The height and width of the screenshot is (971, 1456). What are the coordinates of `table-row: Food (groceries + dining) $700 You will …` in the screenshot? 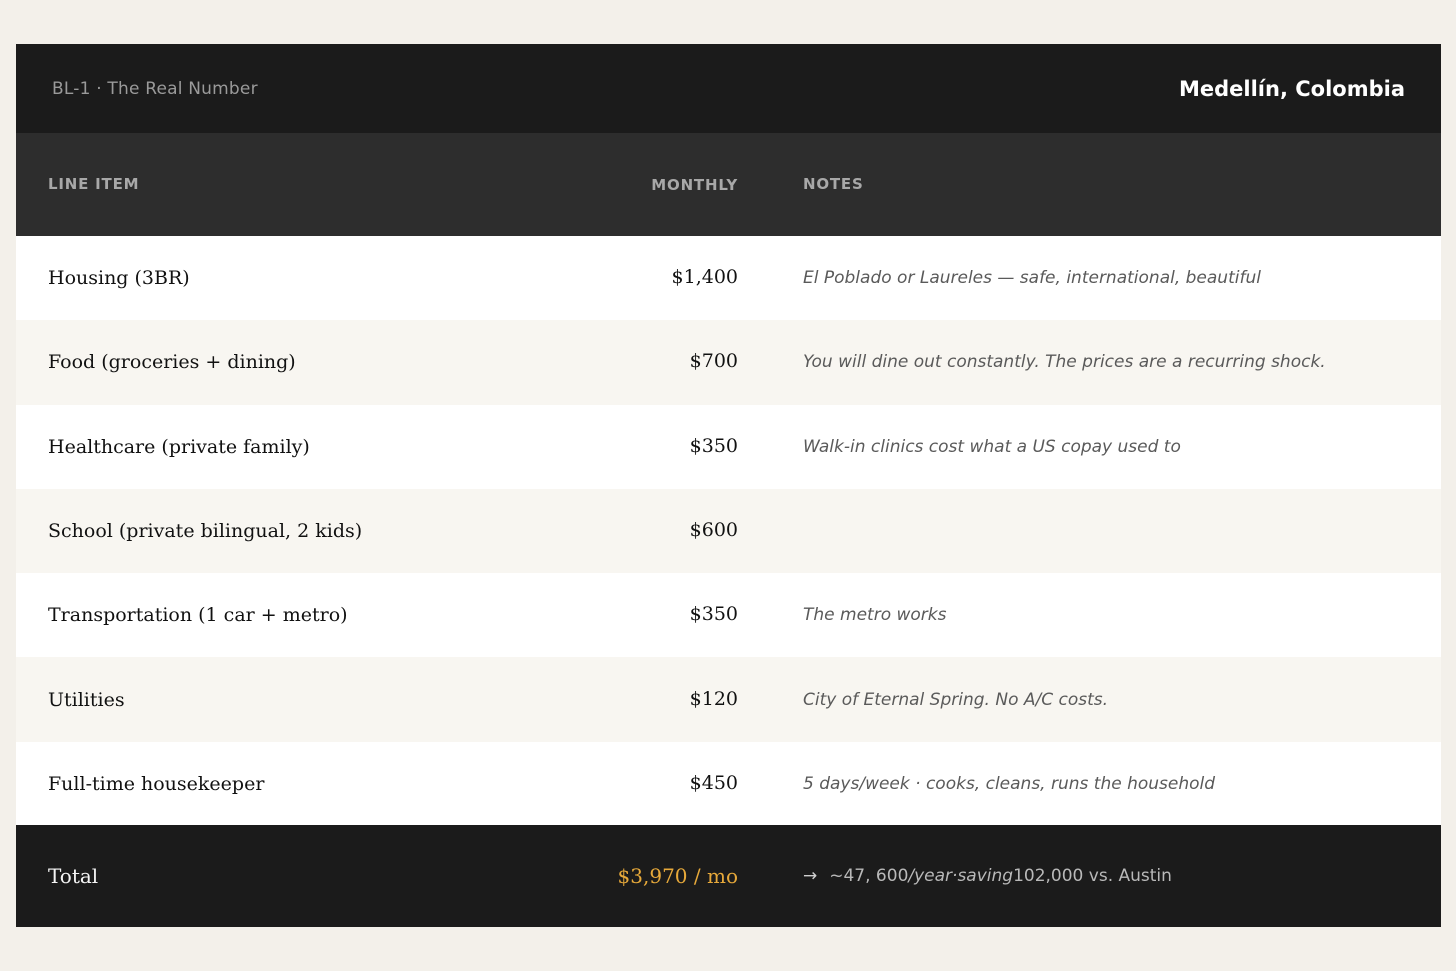 It's located at (728, 362).